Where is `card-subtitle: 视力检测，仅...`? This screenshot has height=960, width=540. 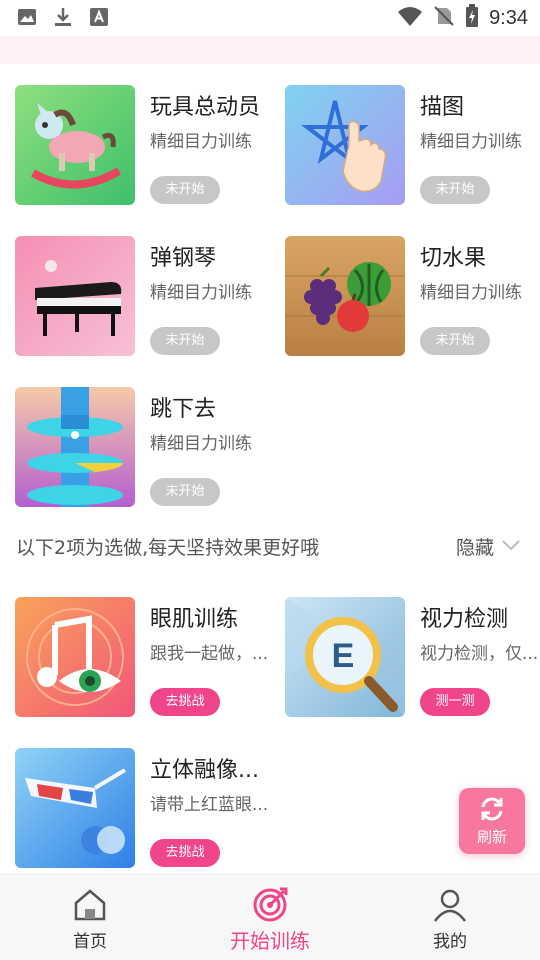 card-subtitle: 视力检测，仅... is located at coordinates (479, 654).